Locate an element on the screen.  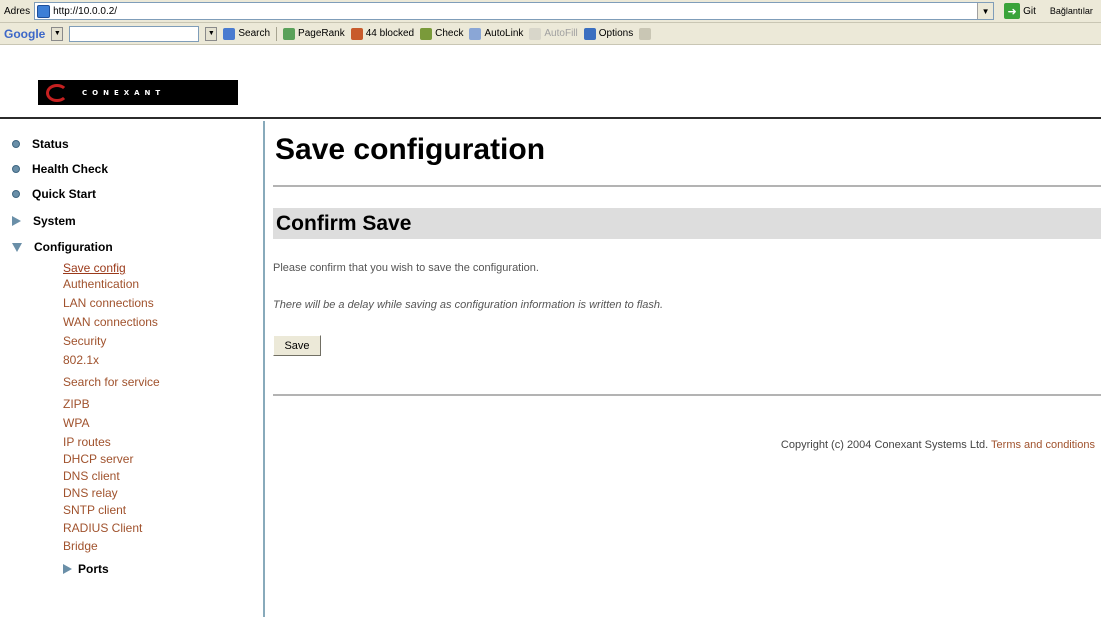
save-button: Save is located at coordinates (297, 345).